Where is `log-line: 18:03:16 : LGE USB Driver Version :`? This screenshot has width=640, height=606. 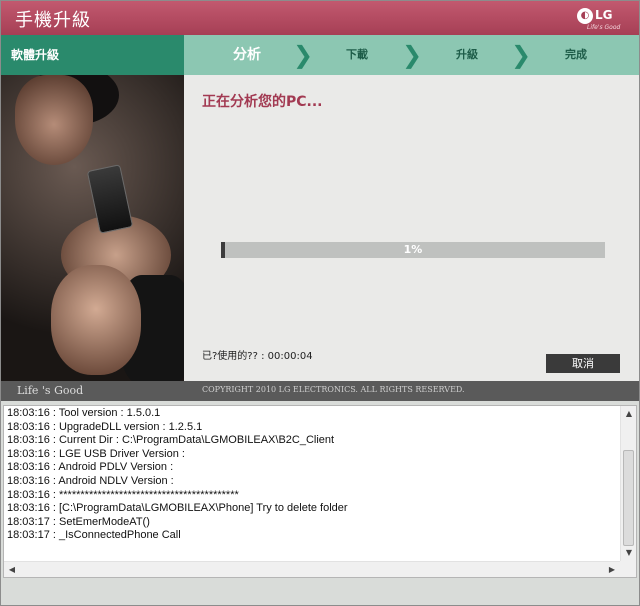 log-line: 18:03:16 : LGE USB Driver Version : is located at coordinates (96, 453).